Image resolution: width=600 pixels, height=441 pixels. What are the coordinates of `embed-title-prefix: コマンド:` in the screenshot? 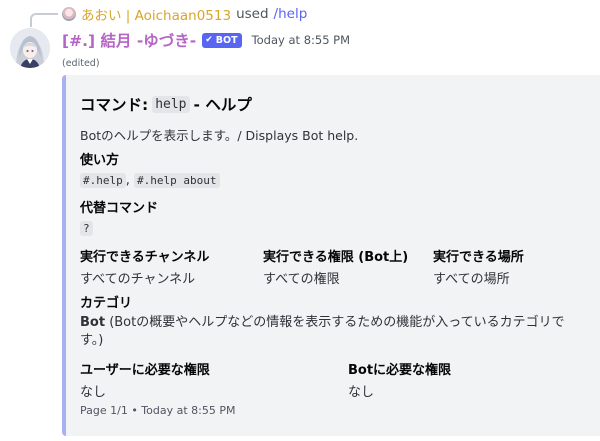 It's located at (114, 105).